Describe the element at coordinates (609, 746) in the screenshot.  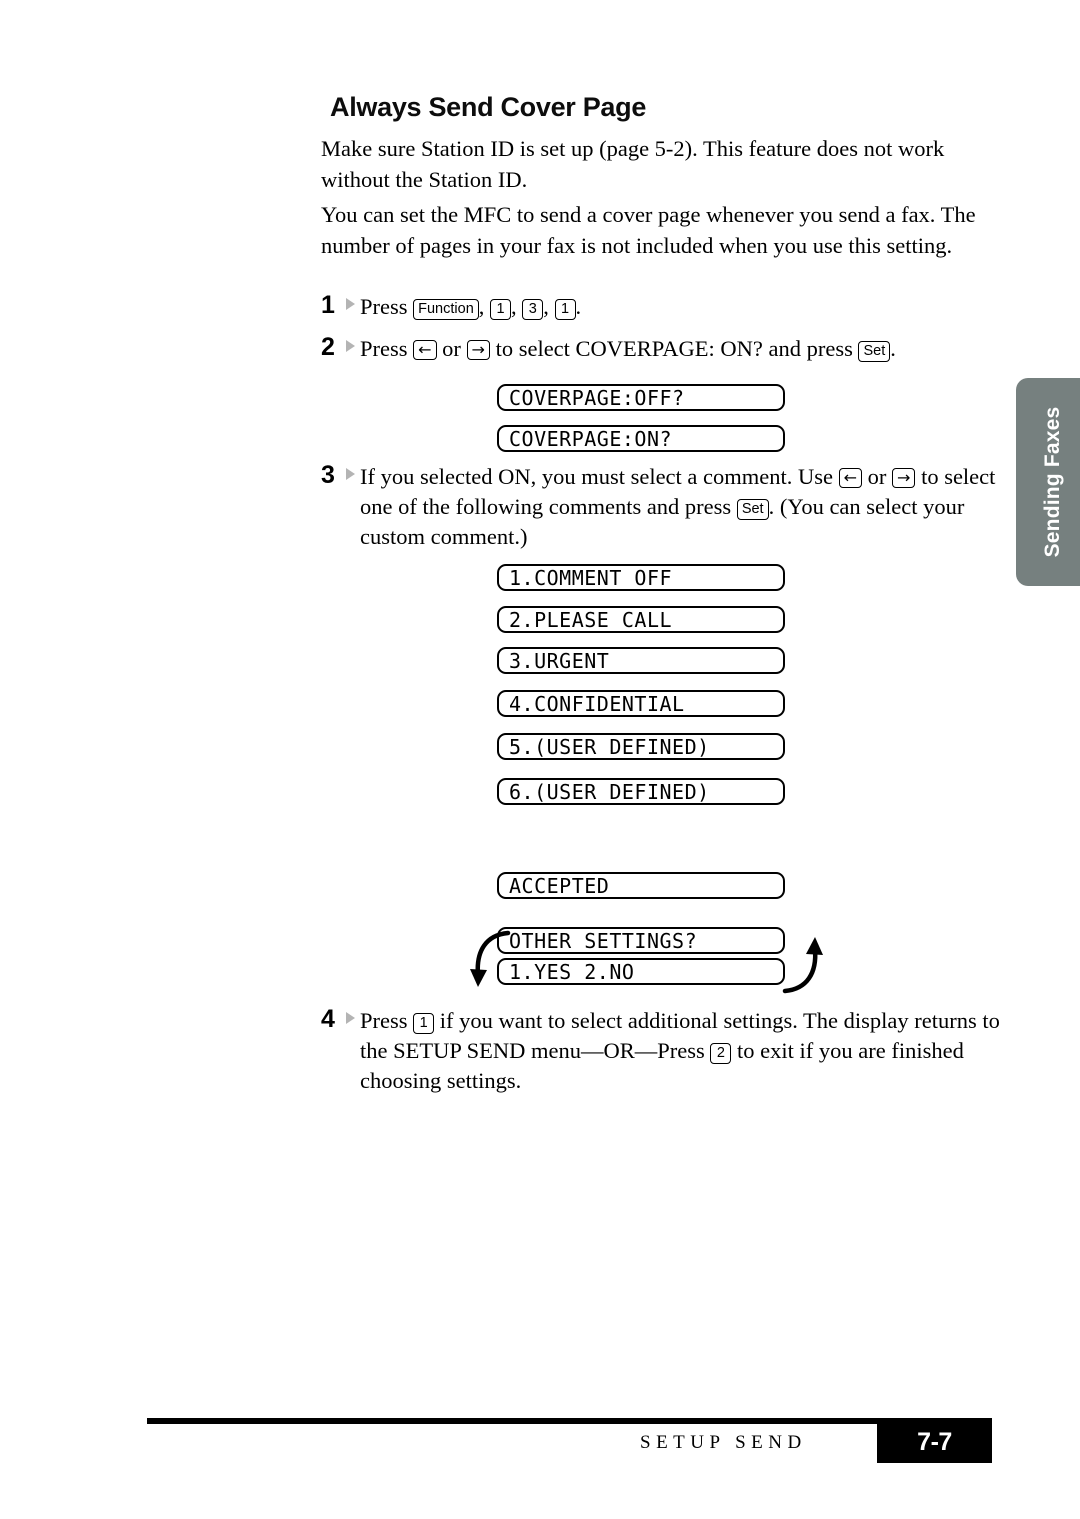
I see `lcd-comment-5-text: 5.(USER DEFINED)` at that location.